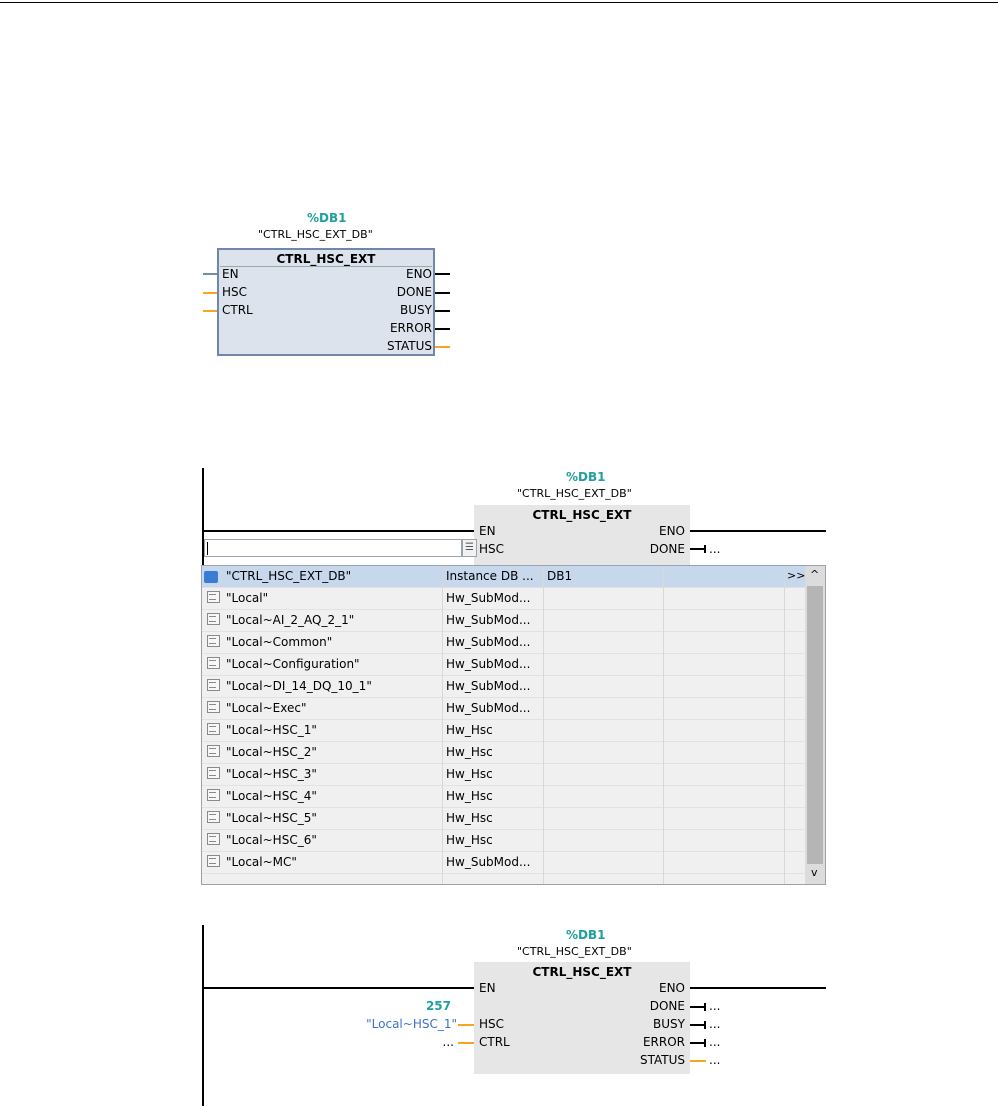 The width and height of the screenshot is (998, 1106). Describe the element at coordinates (261, 862) in the screenshot. I see `tag-name-cell: "Local~MC"` at that location.